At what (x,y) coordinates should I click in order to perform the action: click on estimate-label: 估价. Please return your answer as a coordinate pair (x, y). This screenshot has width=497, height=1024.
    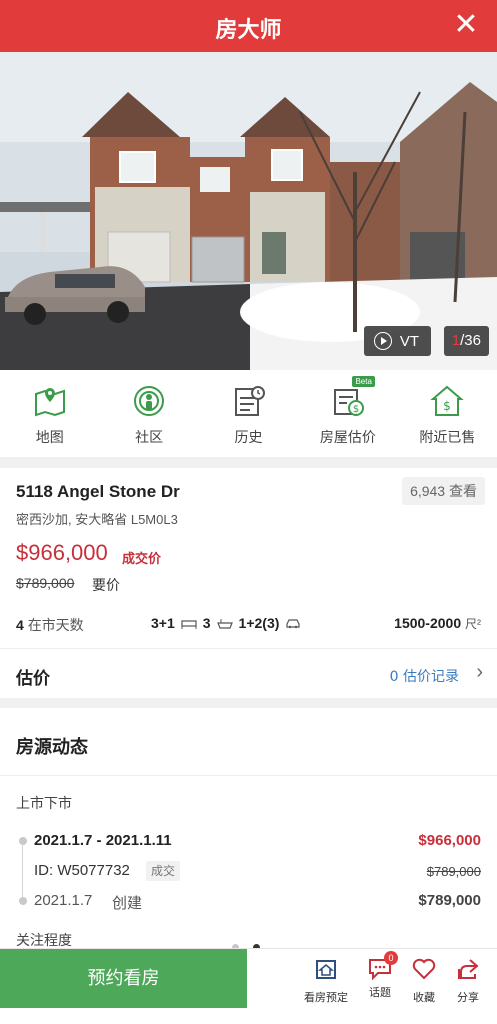
    Looking at the image, I should click on (33, 679).